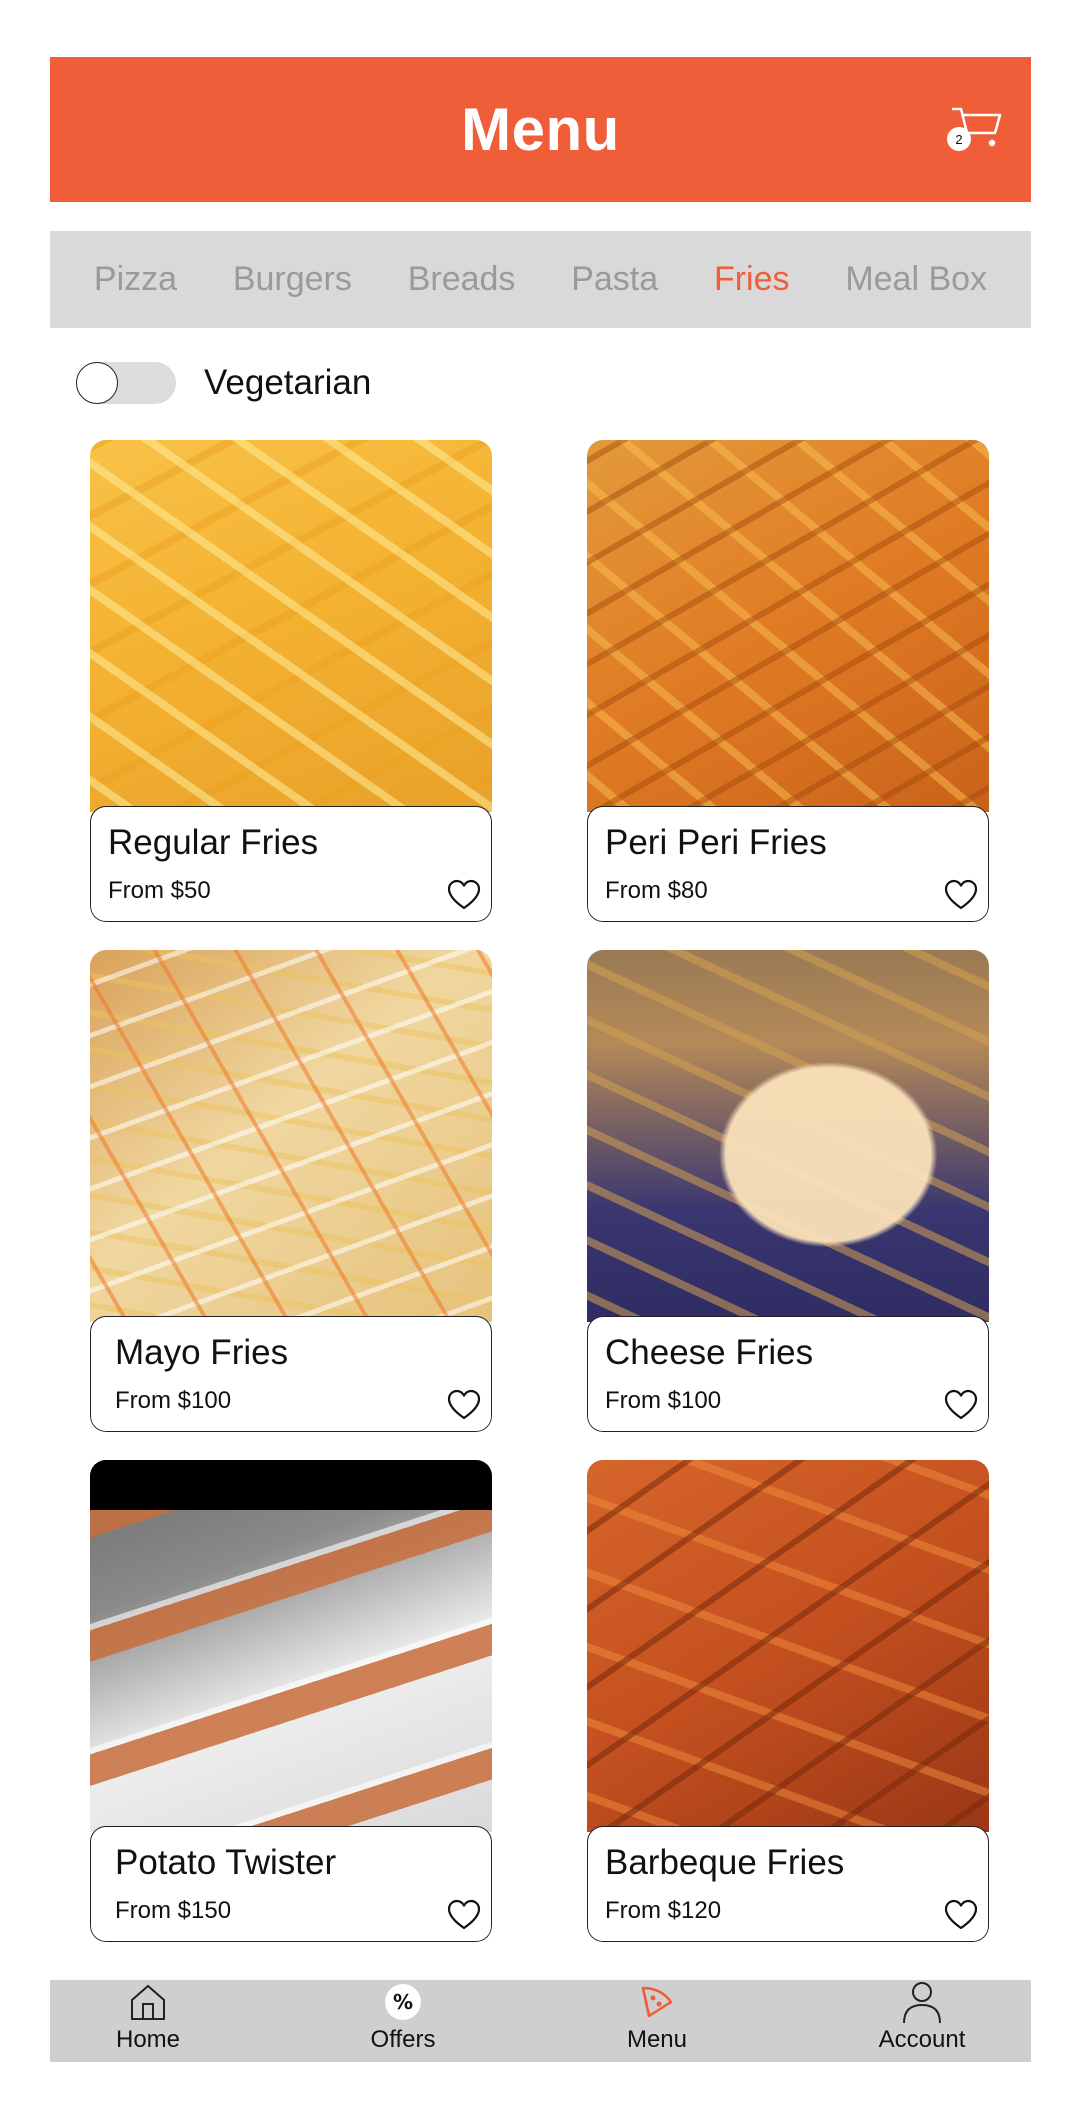 The width and height of the screenshot is (1080, 2114). Describe the element at coordinates (922, 2002) in the screenshot. I see `user-icon` at that location.